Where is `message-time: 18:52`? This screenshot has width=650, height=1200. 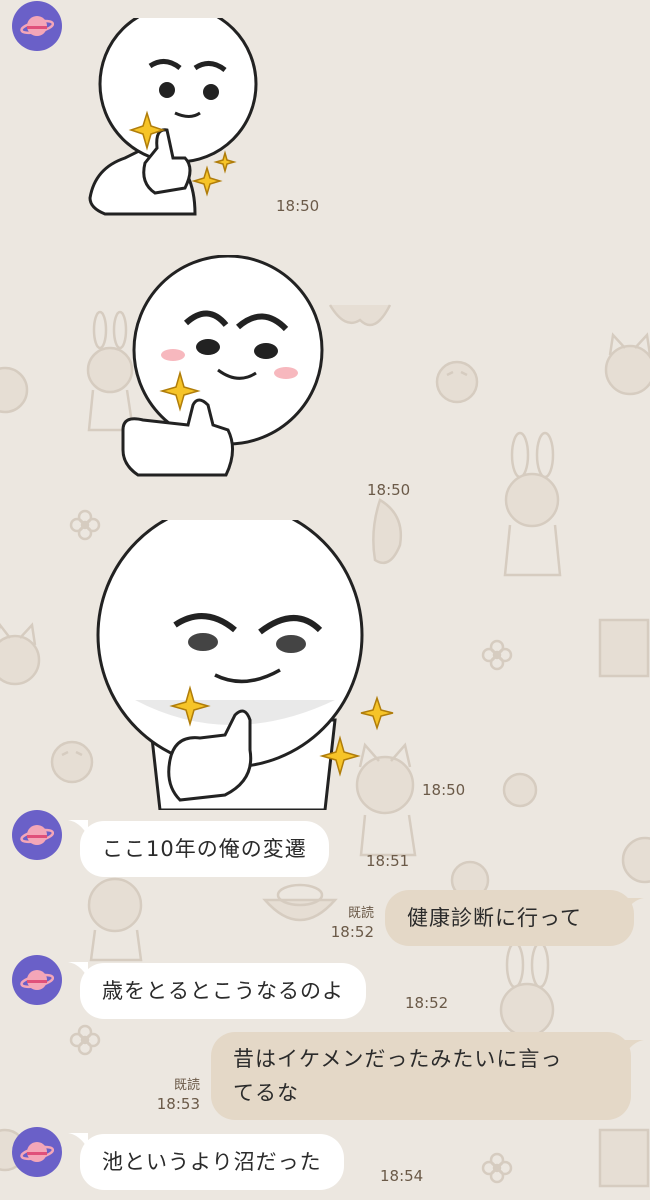 message-time: 18:52 is located at coordinates (427, 1003).